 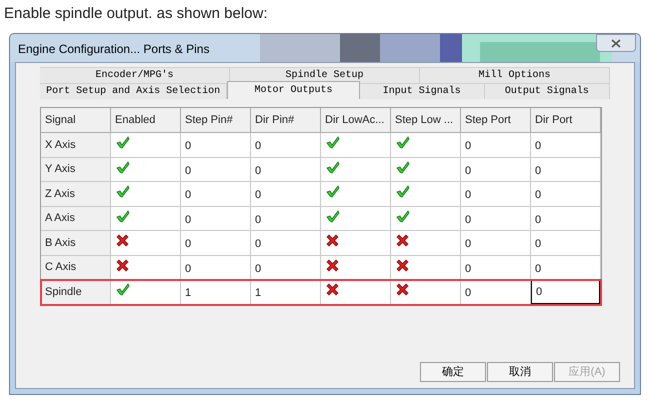 I want to click on row-header: X Axis, so click(x=76, y=145).